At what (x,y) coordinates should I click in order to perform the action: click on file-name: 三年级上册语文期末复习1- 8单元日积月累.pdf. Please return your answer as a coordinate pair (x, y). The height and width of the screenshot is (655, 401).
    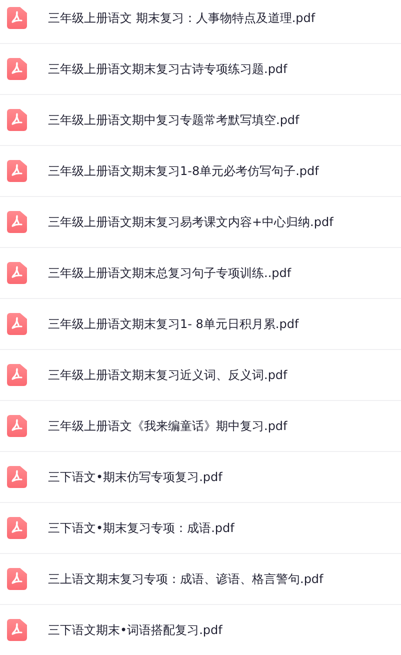
    Looking at the image, I should click on (173, 324).